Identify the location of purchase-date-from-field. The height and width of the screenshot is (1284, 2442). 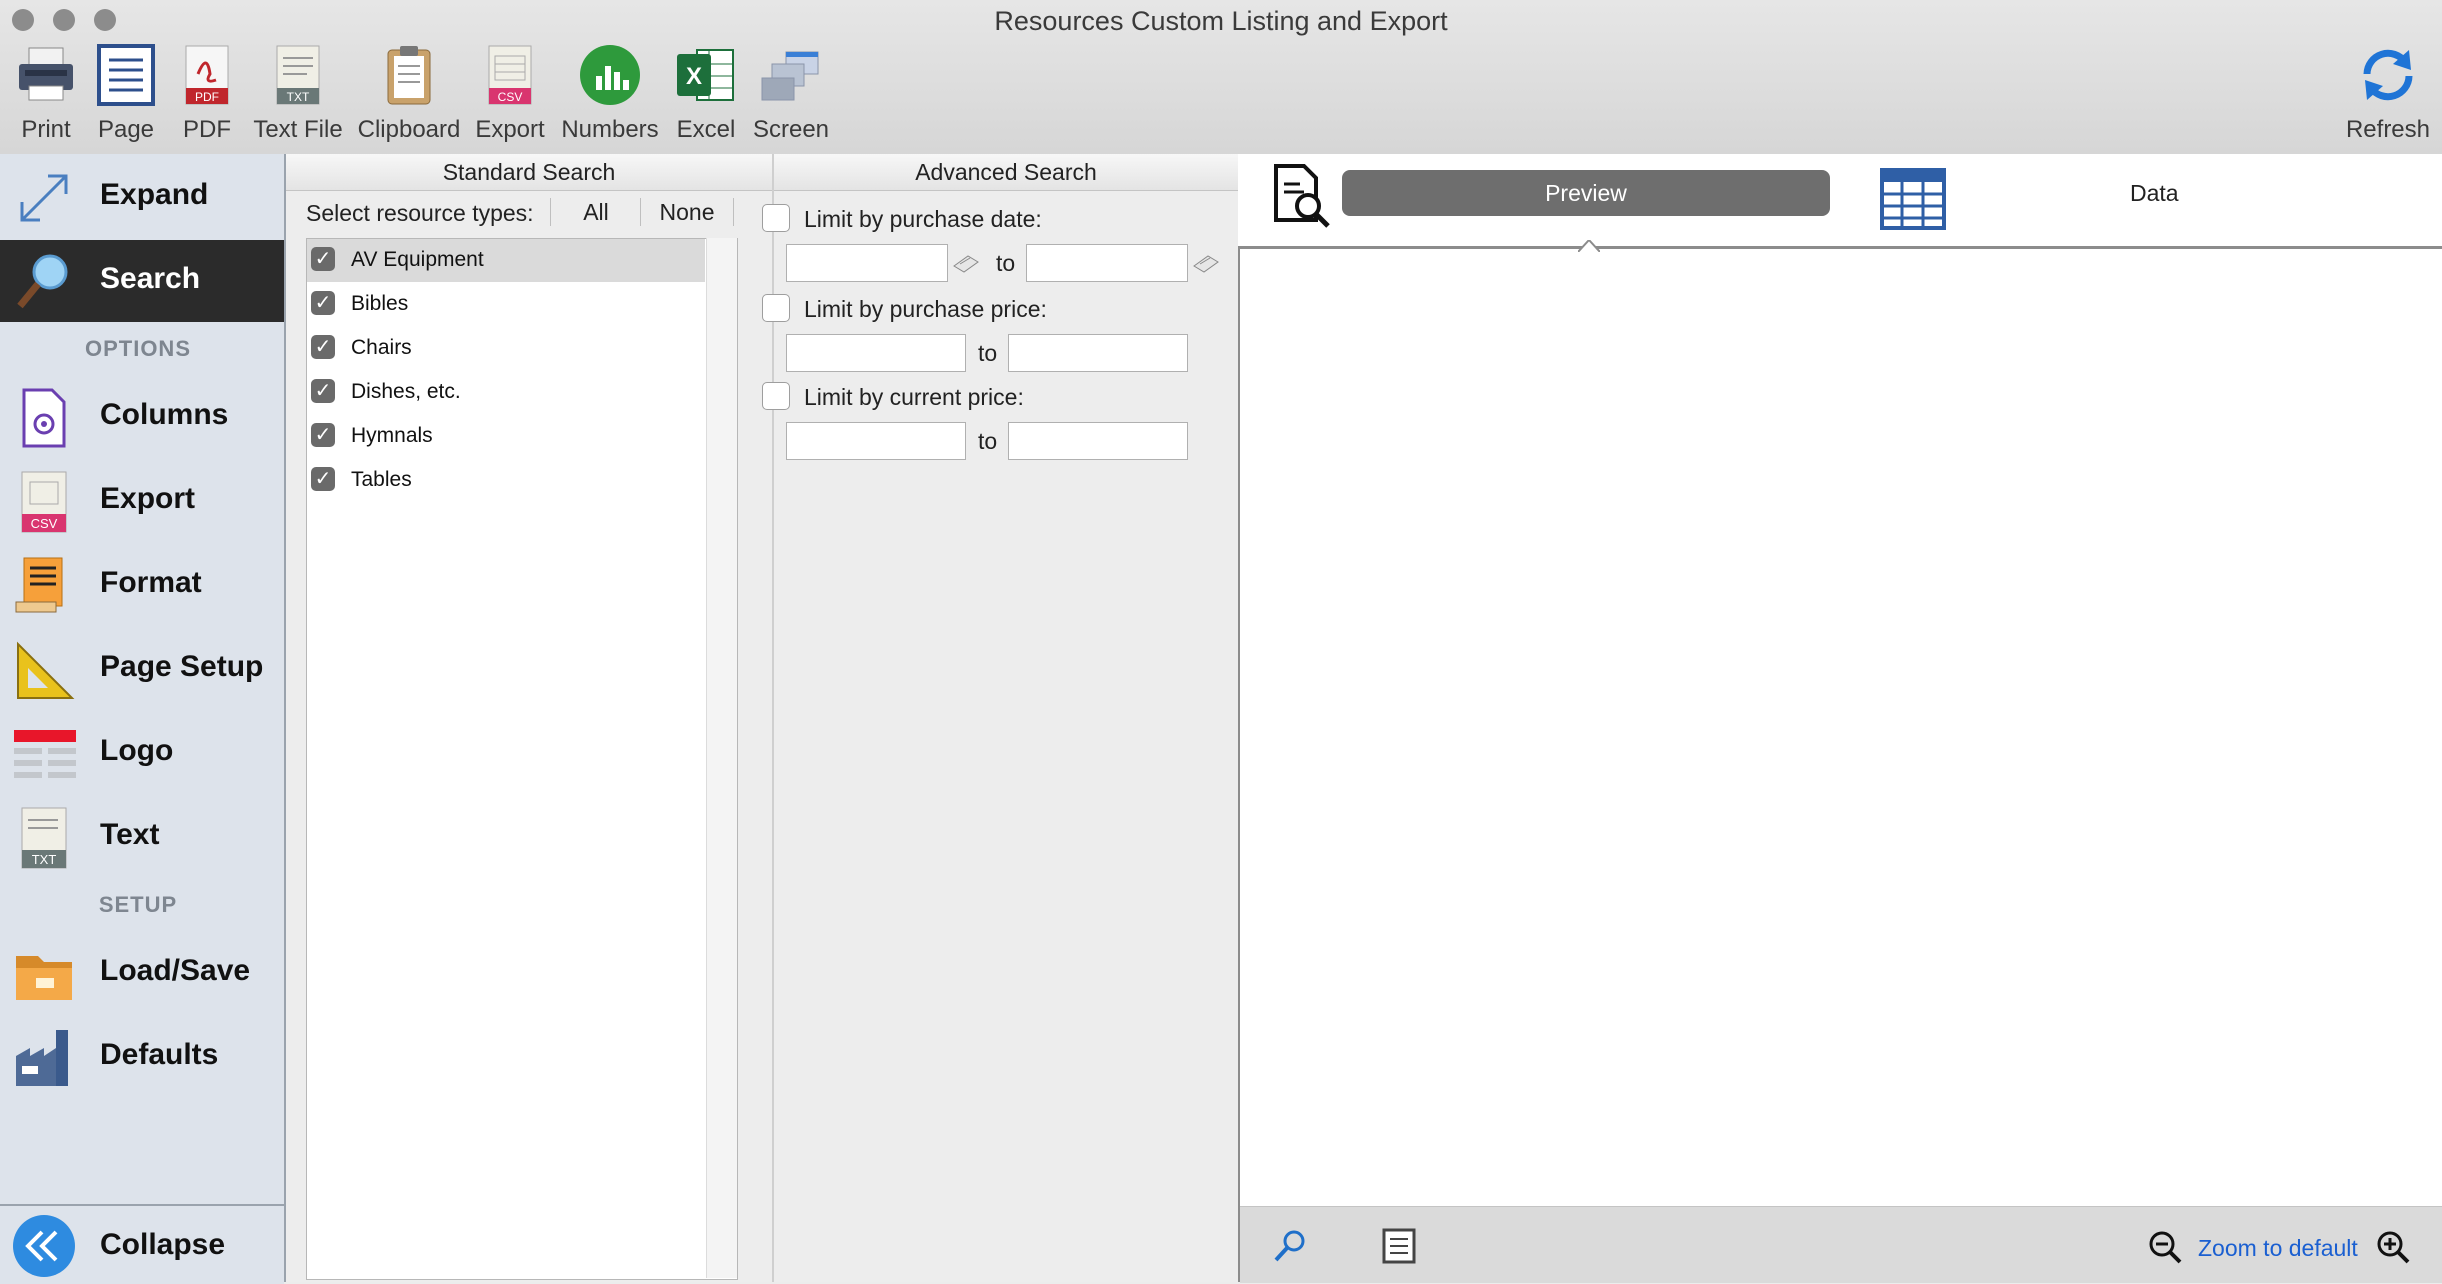
(867, 263).